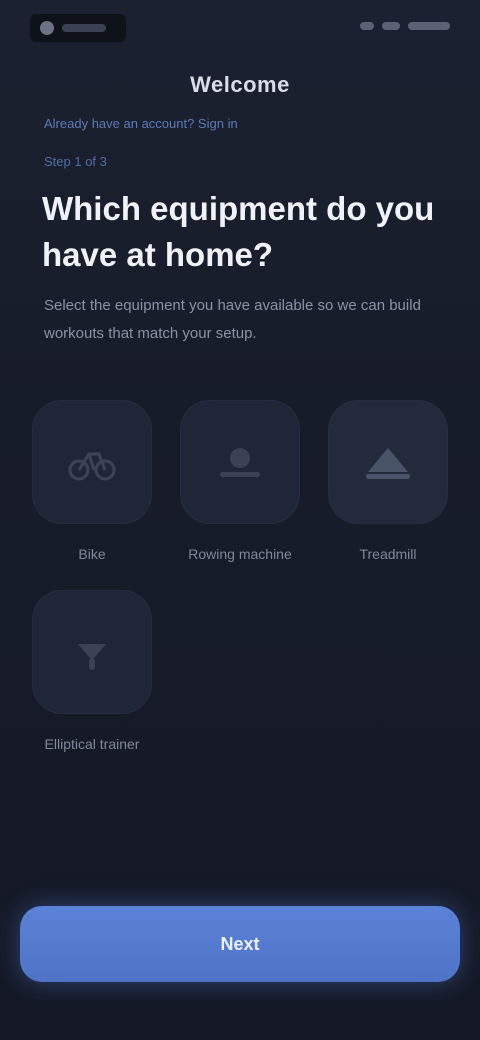 The height and width of the screenshot is (1040, 480). I want to click on app-logo, so click(78, 28).